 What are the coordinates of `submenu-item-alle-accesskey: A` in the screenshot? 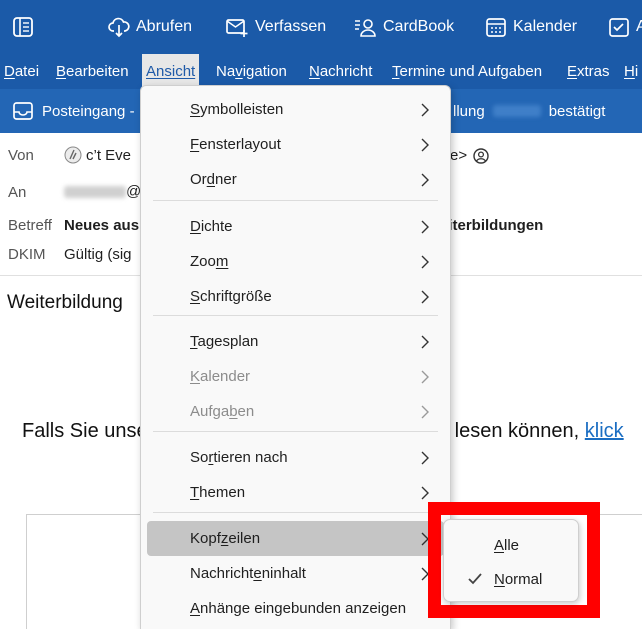 It's located at (499, 545).